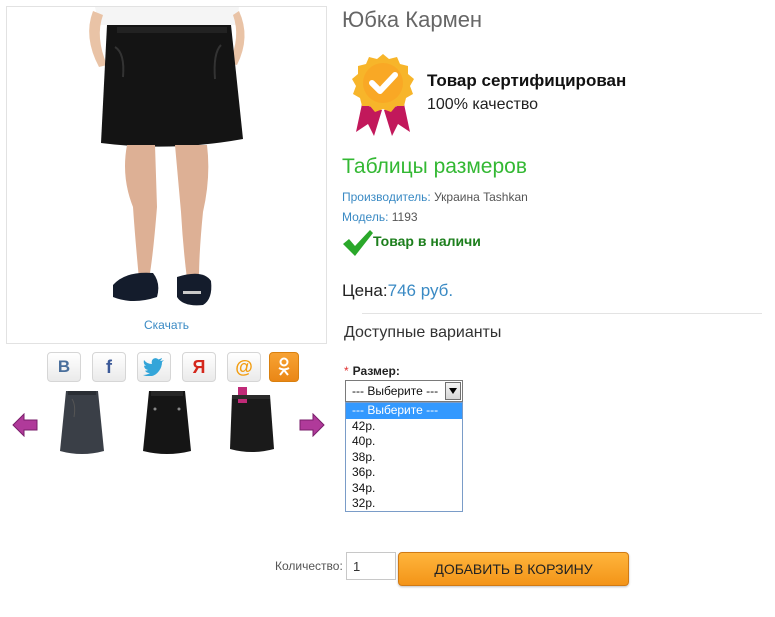 The height and width of the screenshot is (617, 775). I want to click on arrow-left-icon, so click(25, 425).